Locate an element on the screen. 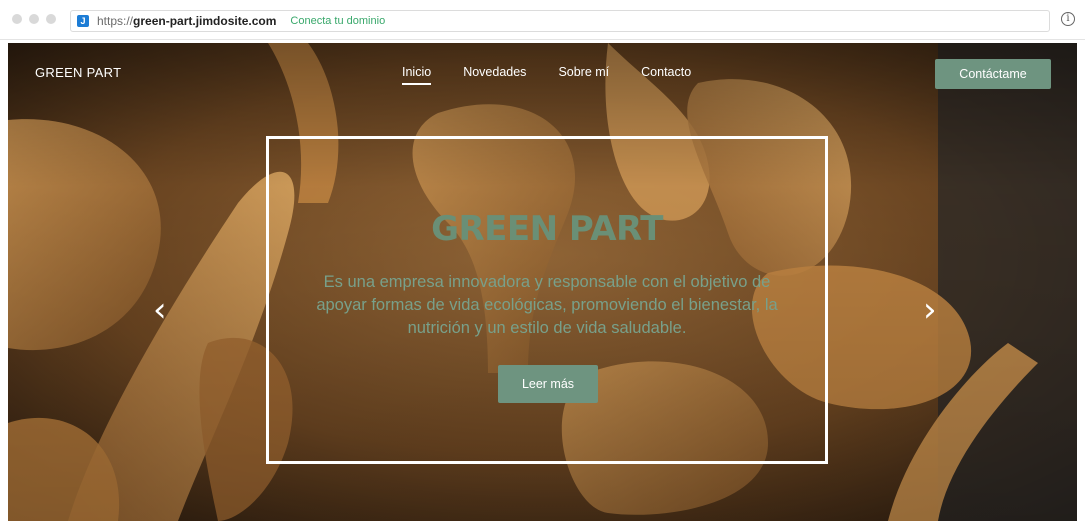 This screenshot has width=1085, height=521. main-navigation: Inicio Novedades Sobre mí Contacto is located at coordinates (562, 75).